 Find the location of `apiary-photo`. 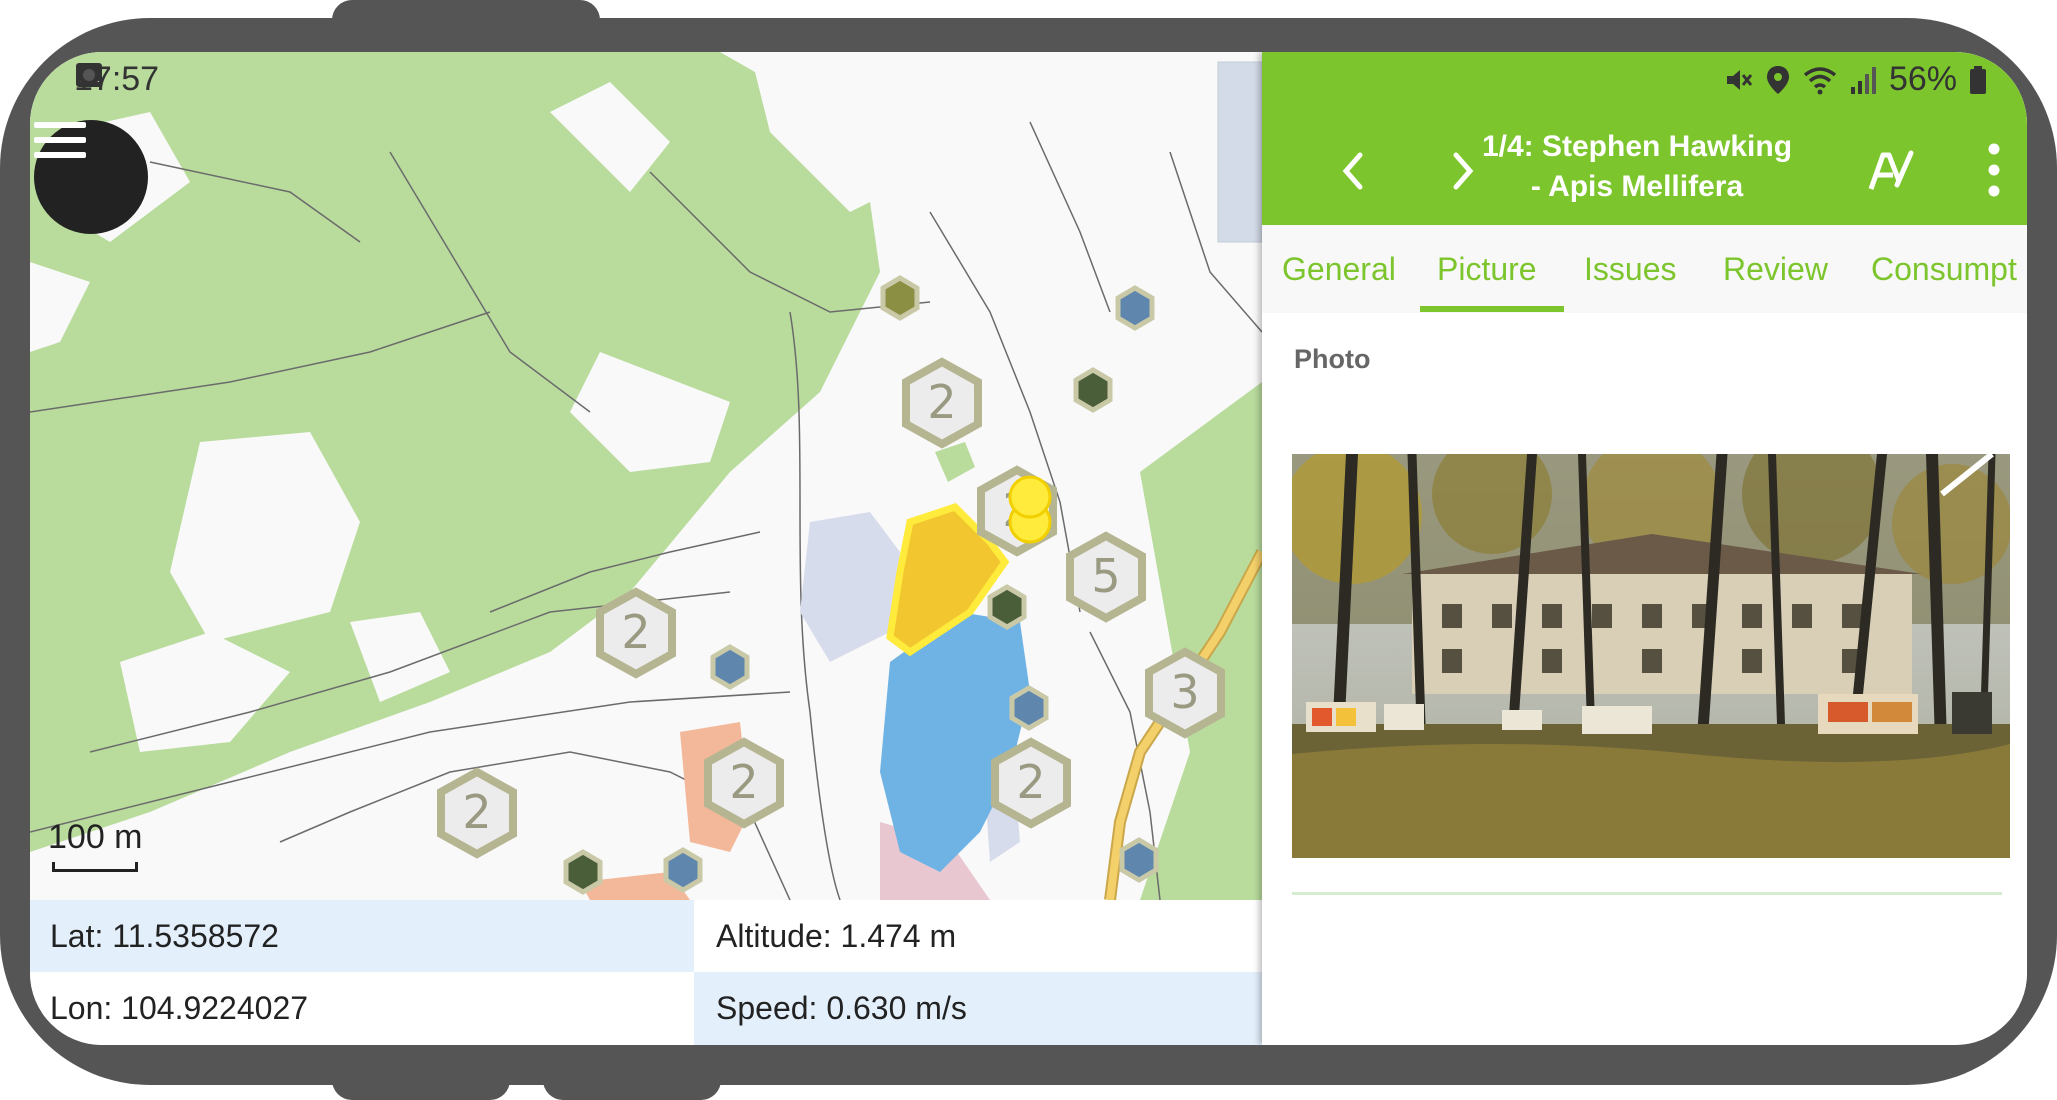

apiary-photo is located at coordinates (1651, 656).